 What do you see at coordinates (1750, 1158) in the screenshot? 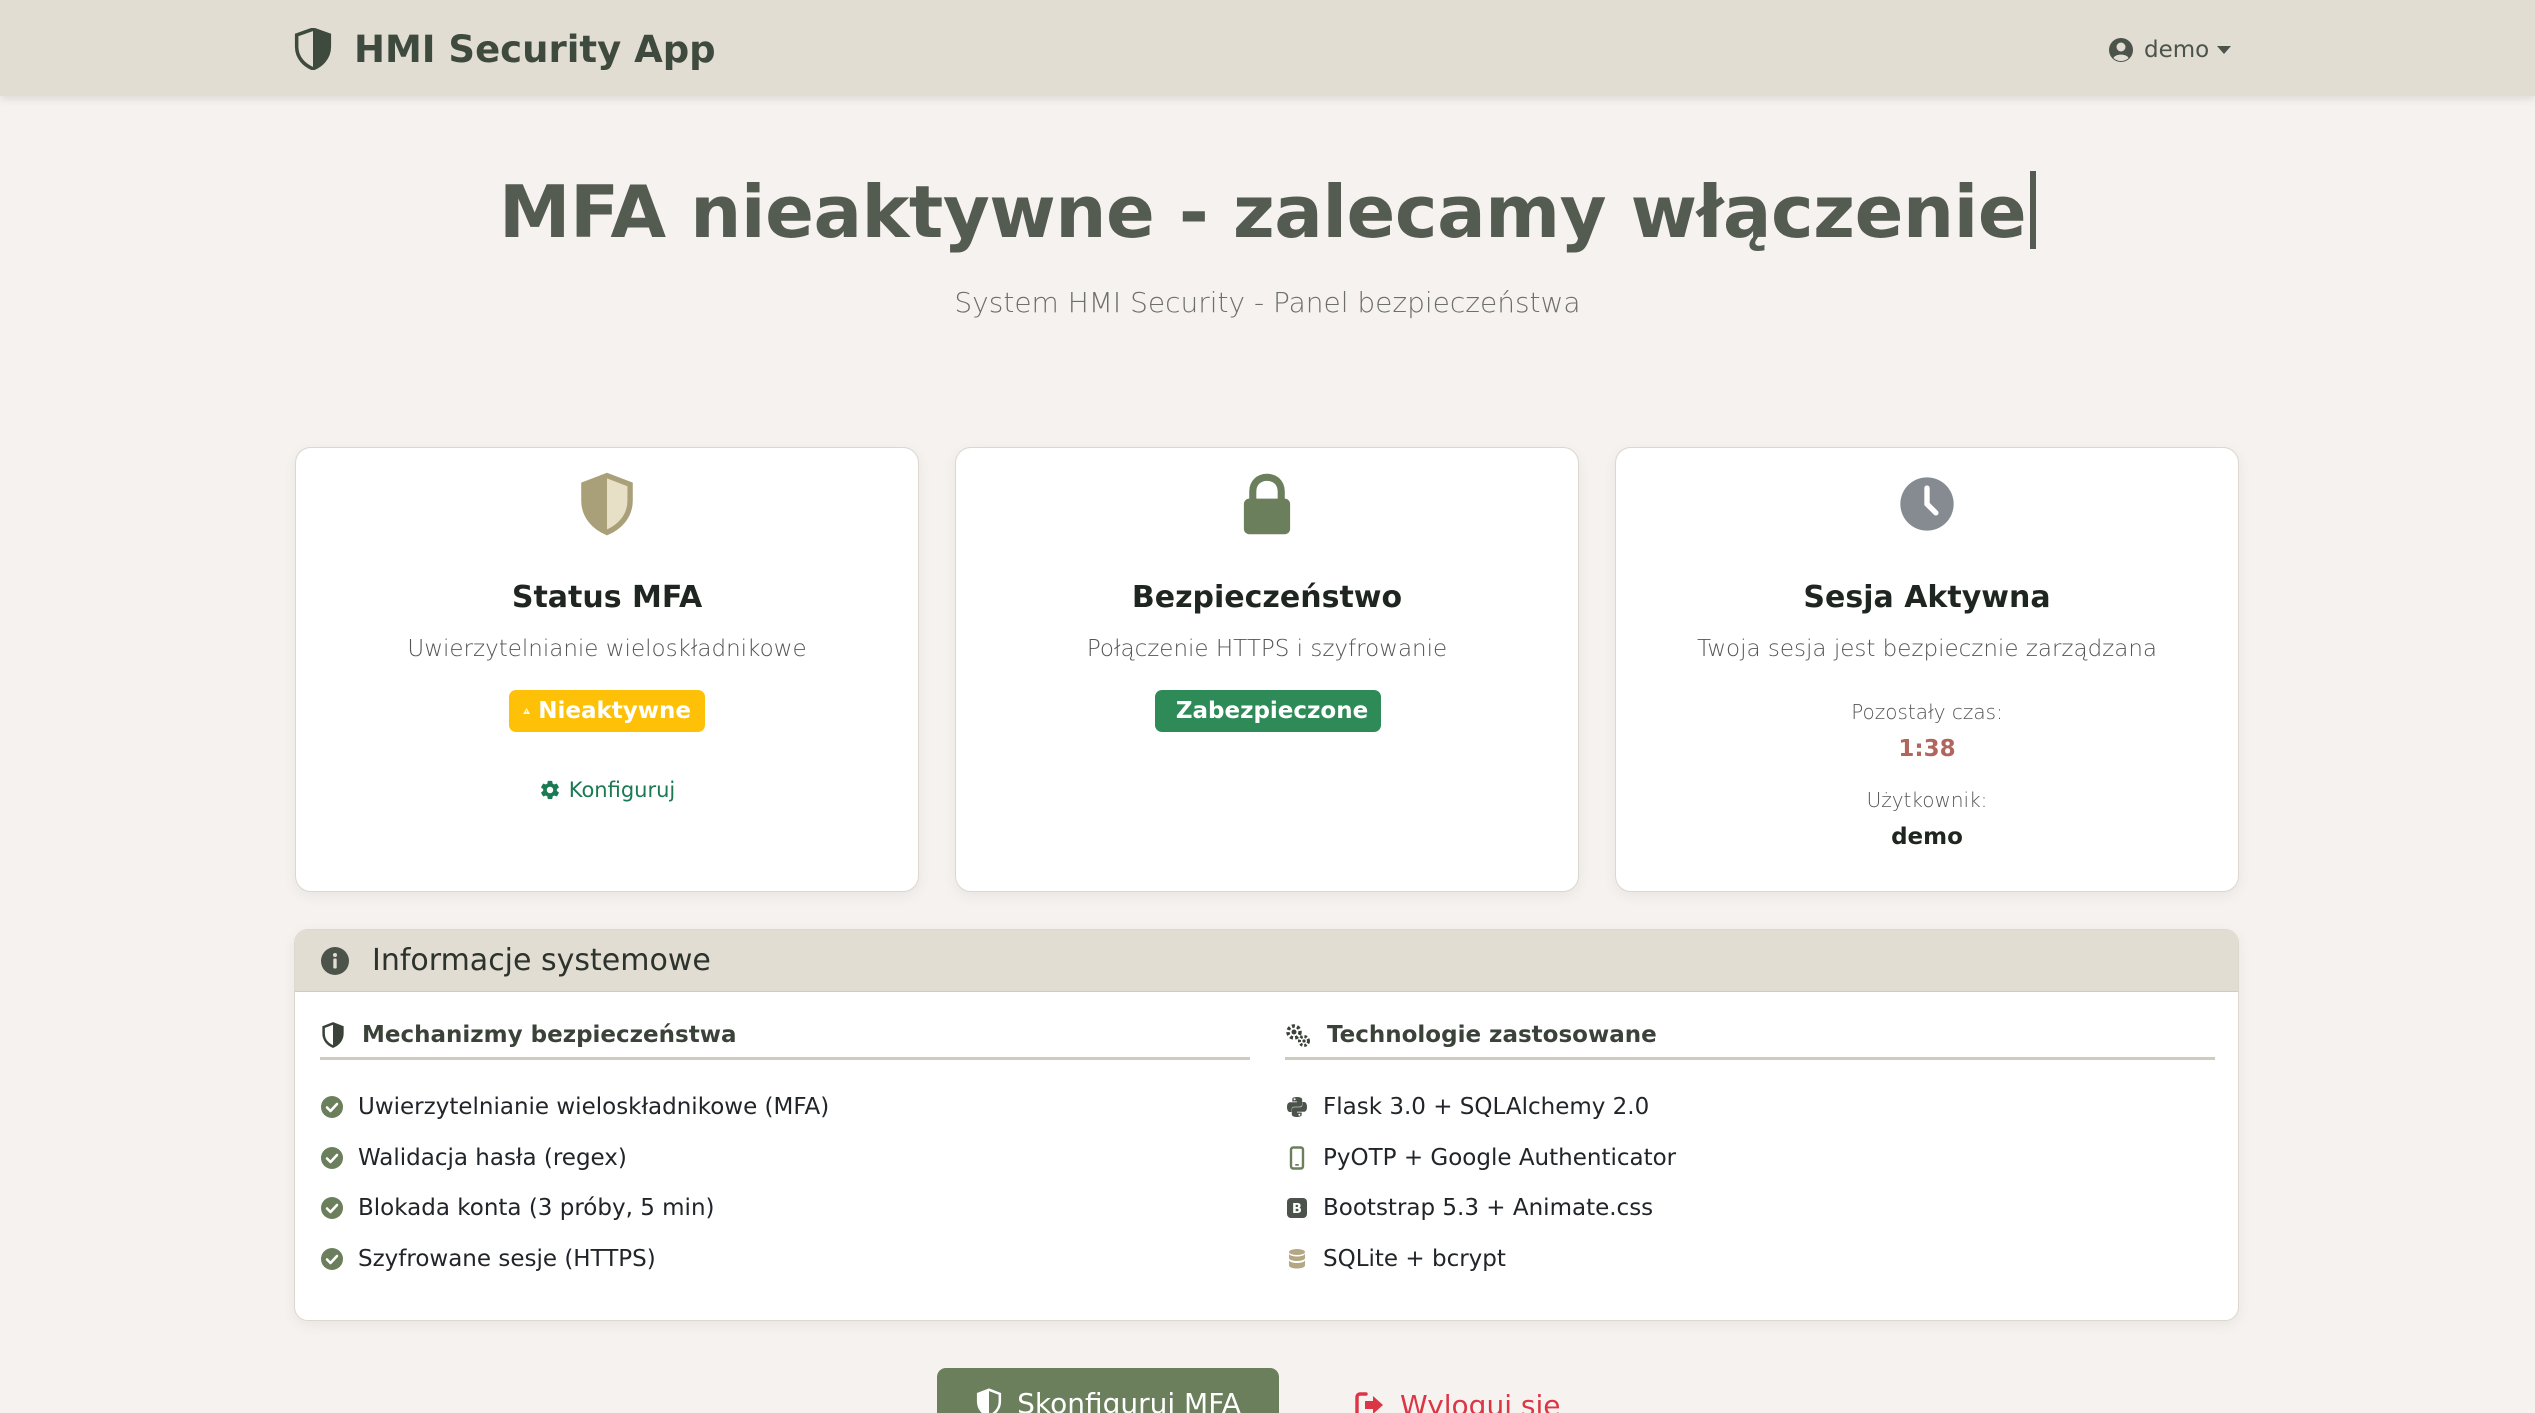
I see `list-item: PyOTP + Google Authenticator` at bounding box center [1750, 1158].